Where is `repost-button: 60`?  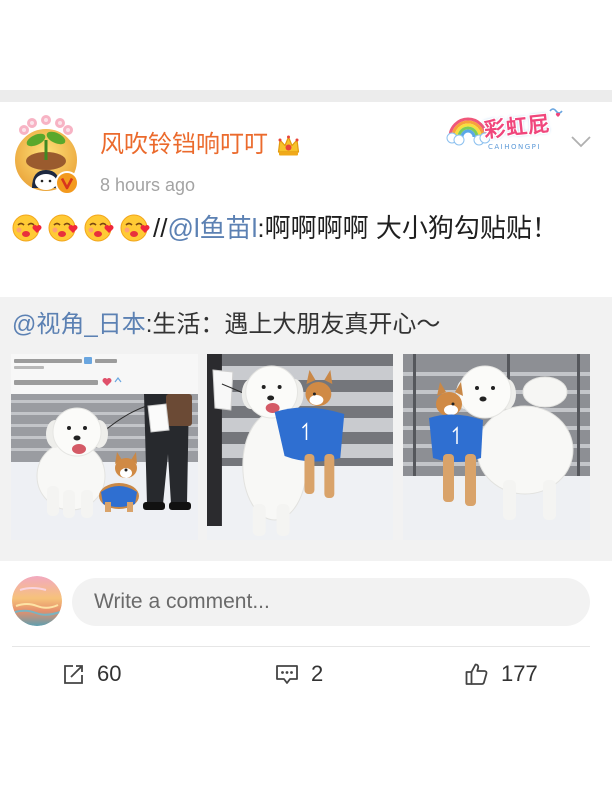
repost-button: 60 is located at coordinates (91, 674).